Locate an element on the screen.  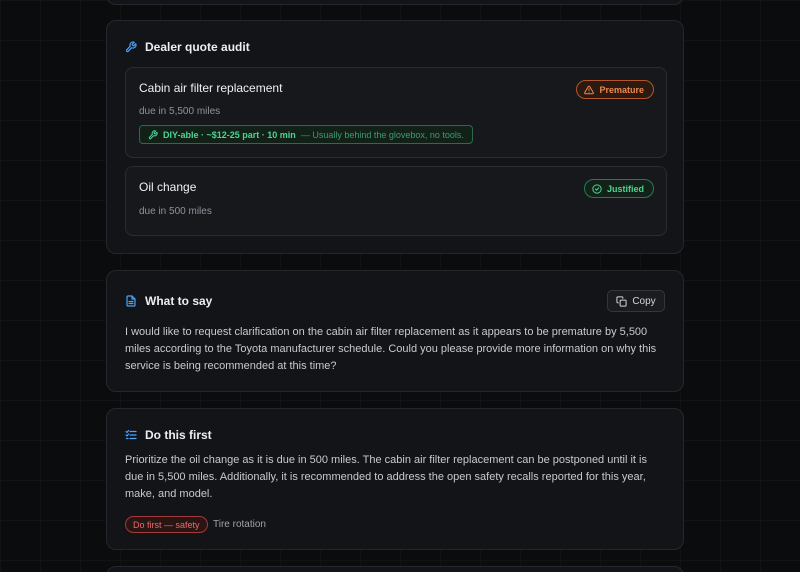
audit-title: Dealer quote audit is located at coordinates (197, 47).